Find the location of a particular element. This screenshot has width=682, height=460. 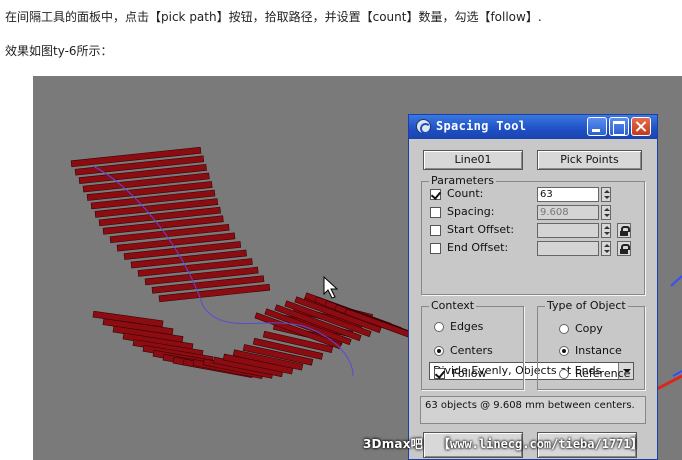

caption-paragraph: 效果如图ty-6所示： is located at coordinates (59, 51).